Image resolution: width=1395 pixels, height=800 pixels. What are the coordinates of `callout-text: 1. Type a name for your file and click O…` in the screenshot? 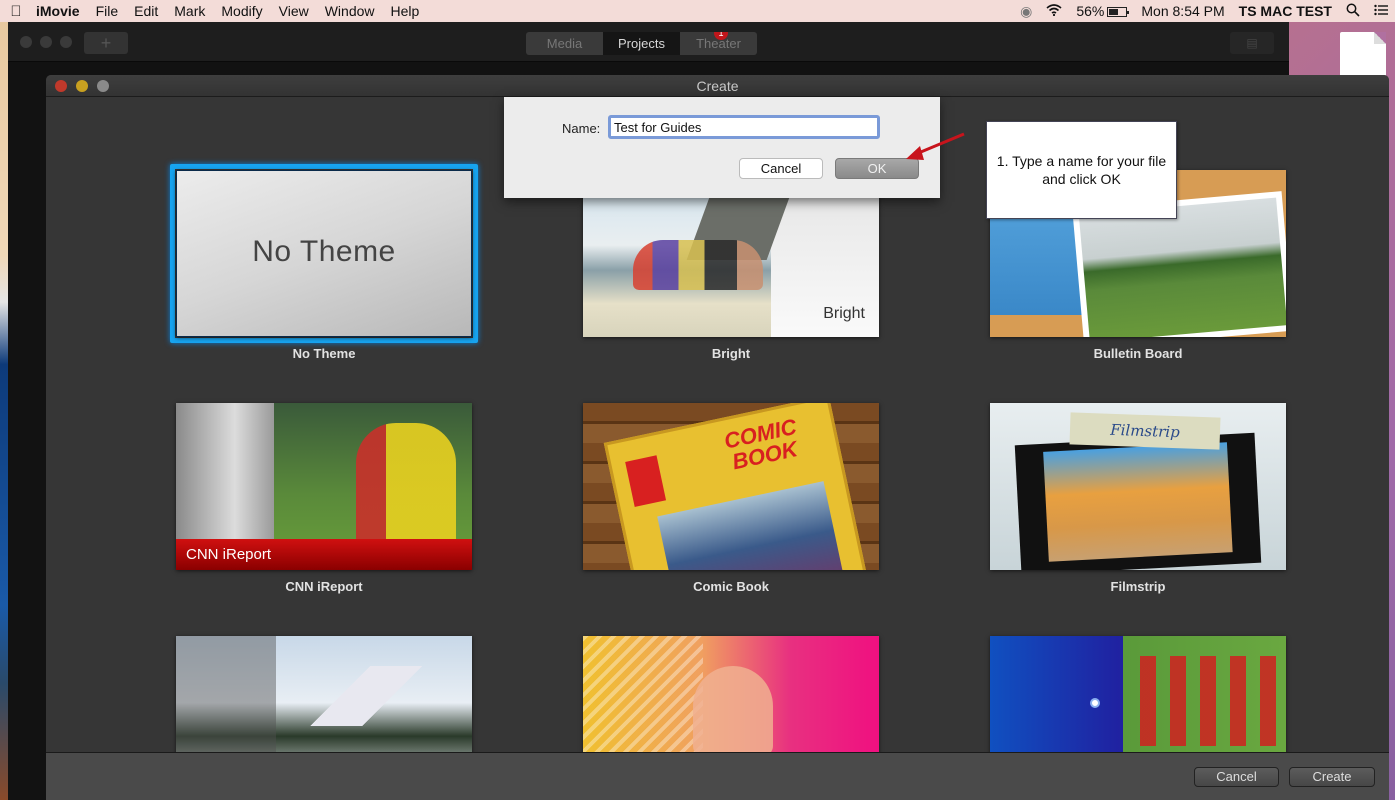 It's located at (1081, 170).